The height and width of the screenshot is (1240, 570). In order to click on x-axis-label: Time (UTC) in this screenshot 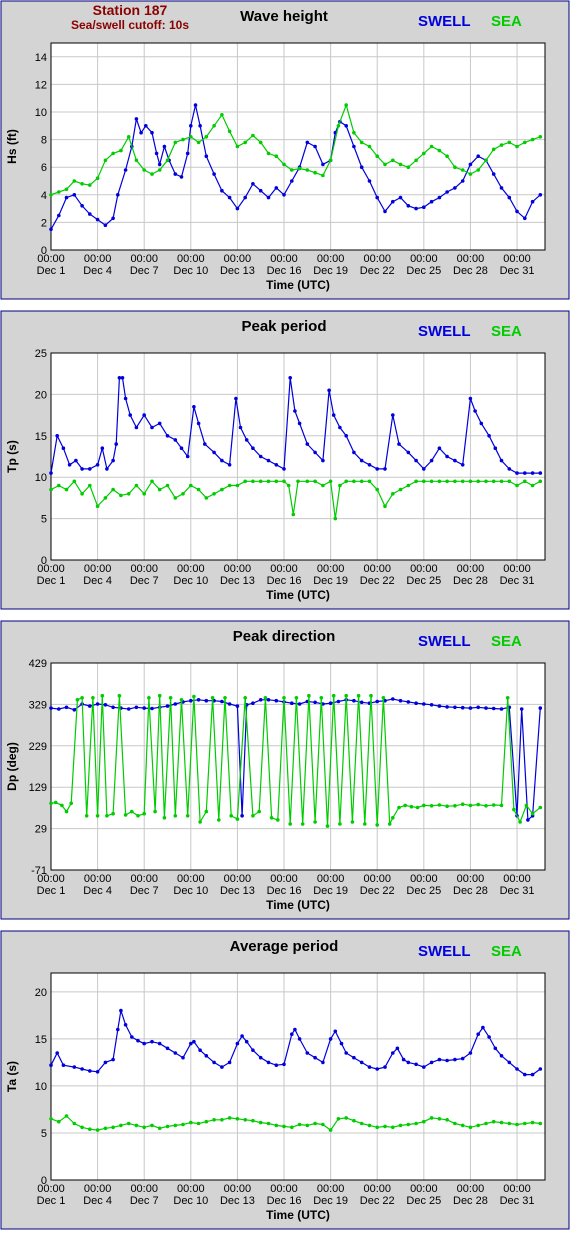, I will do `click(298, 285)`.